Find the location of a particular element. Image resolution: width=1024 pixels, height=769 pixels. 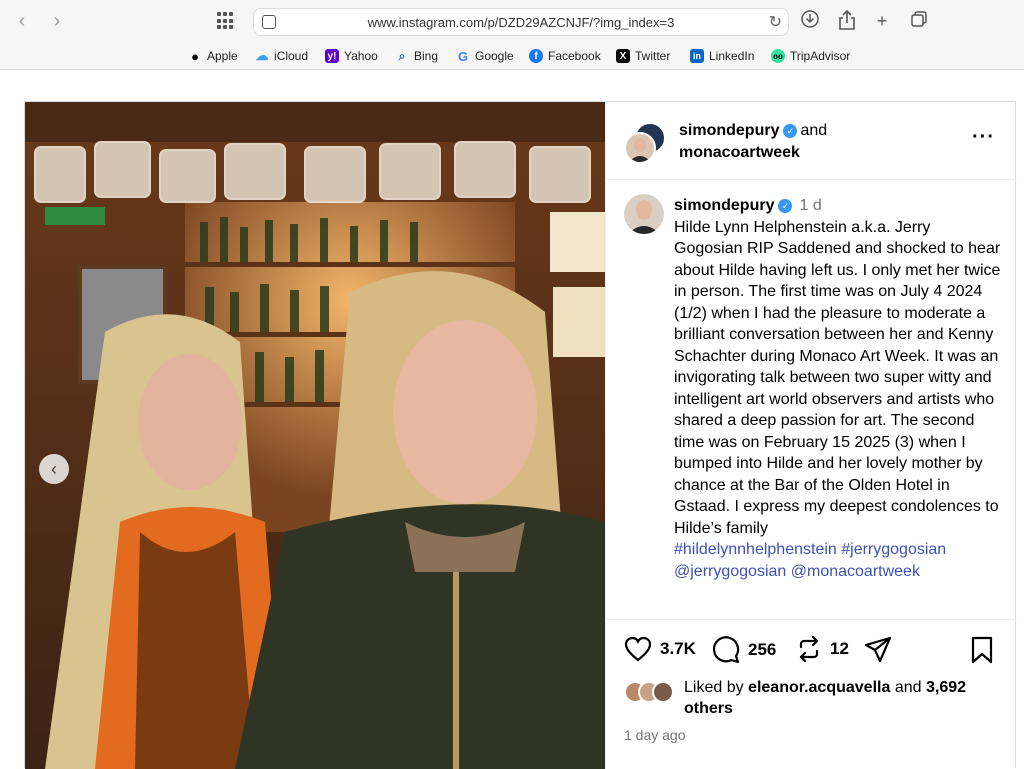

linkedin-icon: in is located at coordinates (697, 56).